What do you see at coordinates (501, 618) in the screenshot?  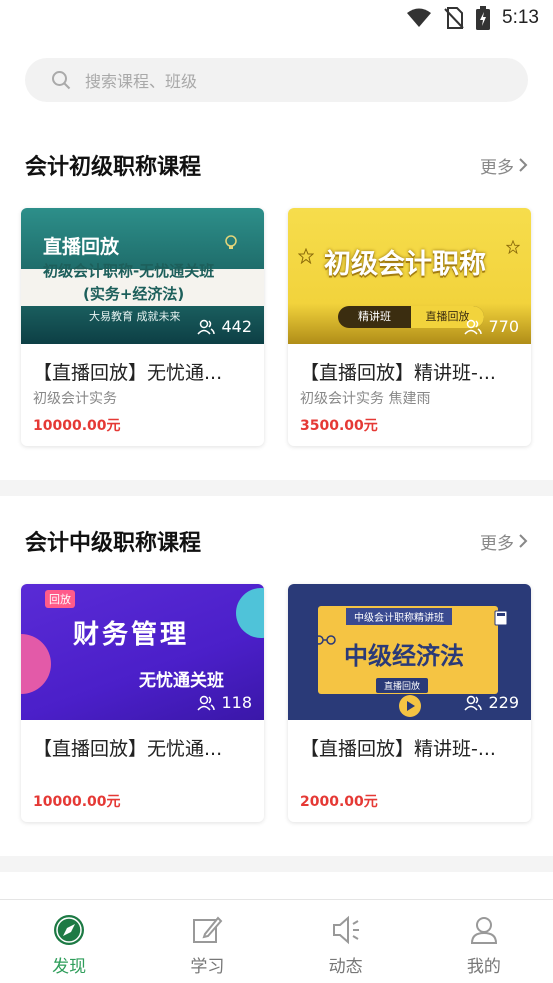 I see `calculator-icon` at bounding box center [501, 618].